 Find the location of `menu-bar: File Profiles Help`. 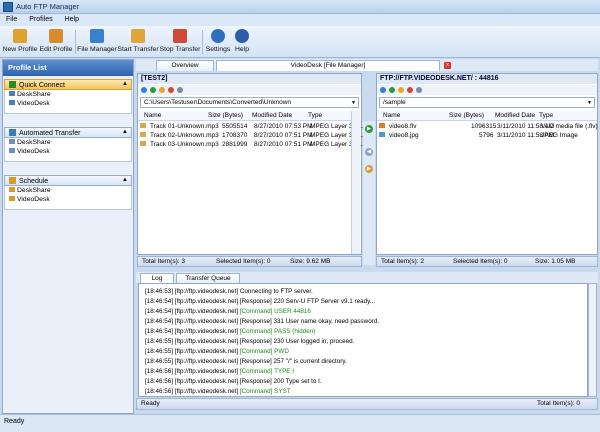

menu-bar: File Profiles Help is located at coordinates (300, 20).